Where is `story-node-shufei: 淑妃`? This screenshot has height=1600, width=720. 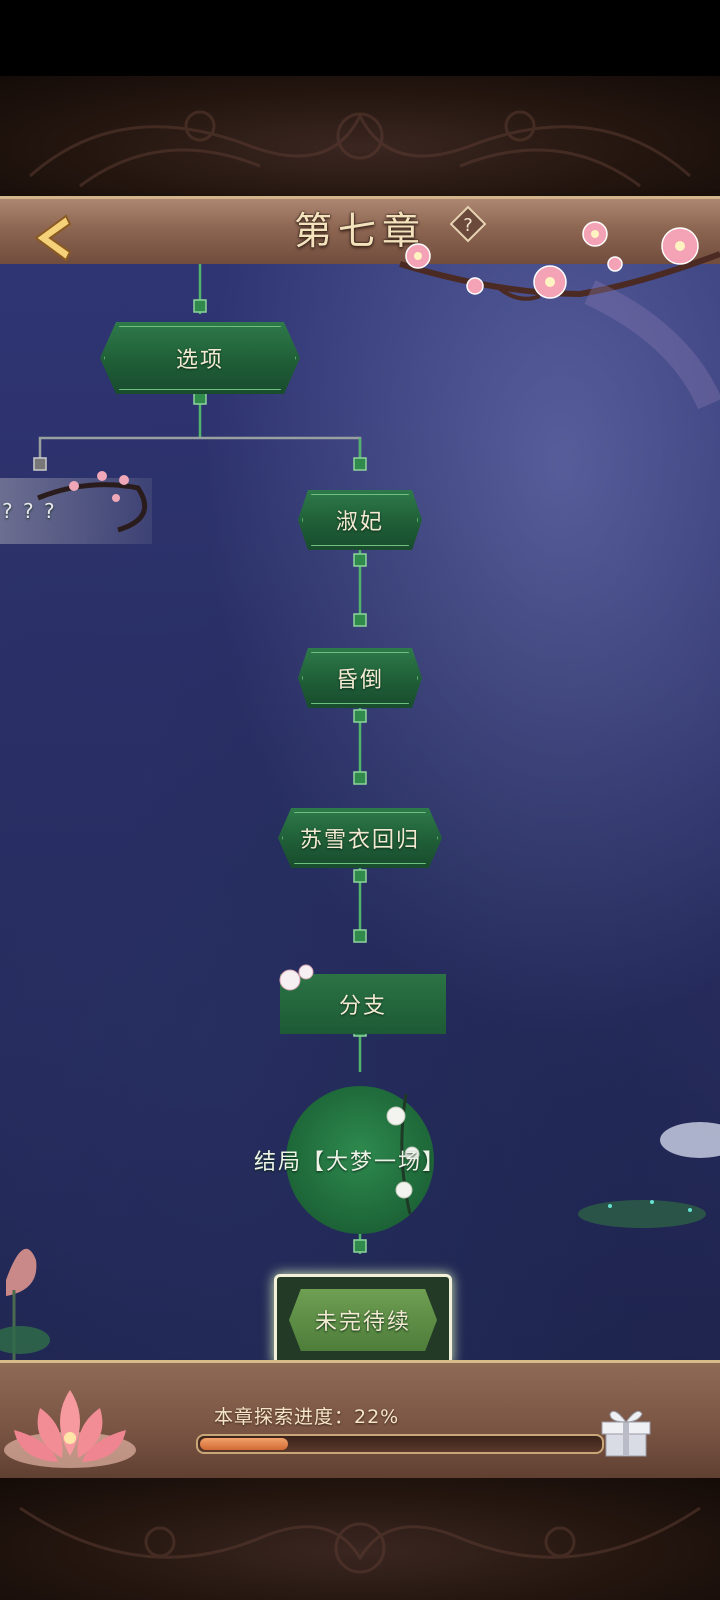 story-node-shufei: 淑妃 is located at coordinates (360, 520).